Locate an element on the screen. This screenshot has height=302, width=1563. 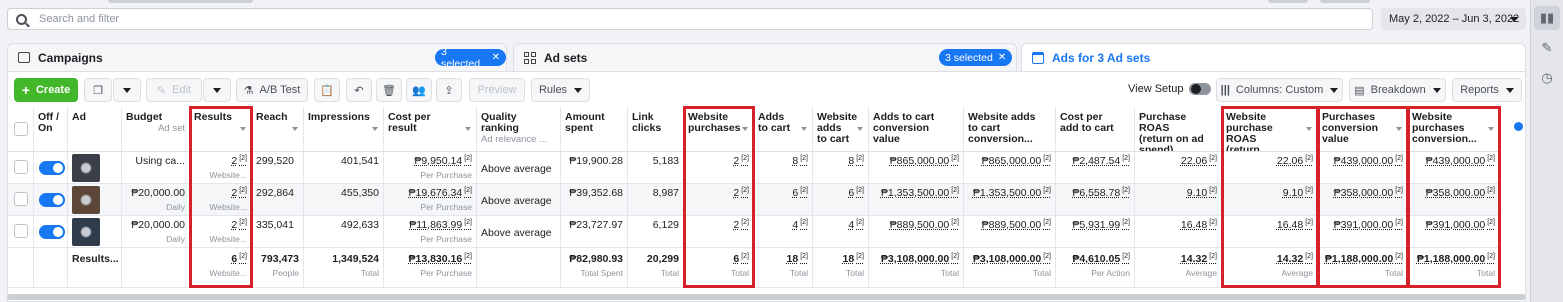
column-header-budget: Budget Ad set is located at coordinates (156, 129).